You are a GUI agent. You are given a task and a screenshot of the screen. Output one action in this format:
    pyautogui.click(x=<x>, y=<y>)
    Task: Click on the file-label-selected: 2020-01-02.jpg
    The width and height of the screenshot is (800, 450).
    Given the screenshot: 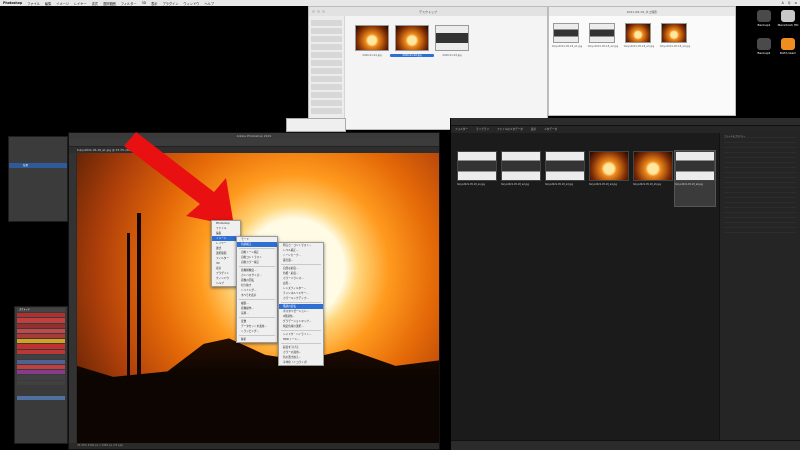 What is the action you would take?
    pyautogui.click(x=412, y=55)
    